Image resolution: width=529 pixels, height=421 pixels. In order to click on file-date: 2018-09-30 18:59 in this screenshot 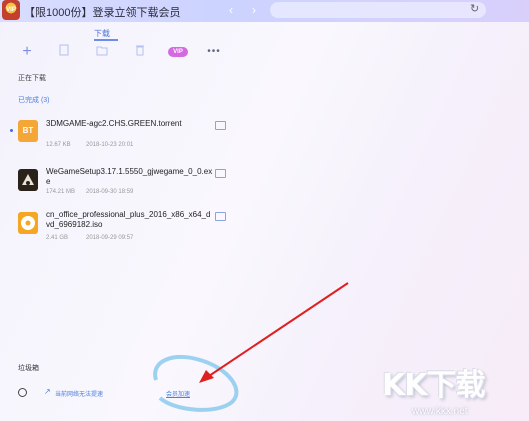, I will do `click(110, 192)`.